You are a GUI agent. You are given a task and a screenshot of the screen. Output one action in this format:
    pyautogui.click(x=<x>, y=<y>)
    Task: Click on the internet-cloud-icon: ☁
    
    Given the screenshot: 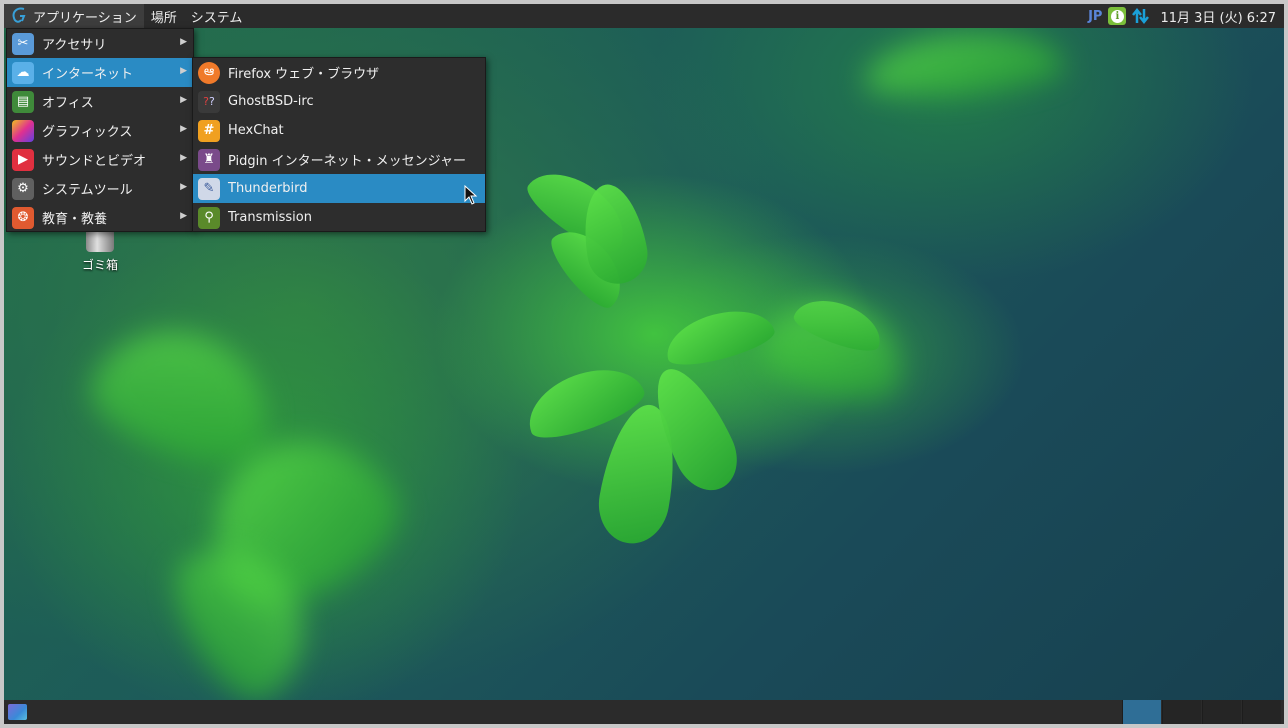 What is the action you would take?
    pyautogui.click(x=23, y=72)
    